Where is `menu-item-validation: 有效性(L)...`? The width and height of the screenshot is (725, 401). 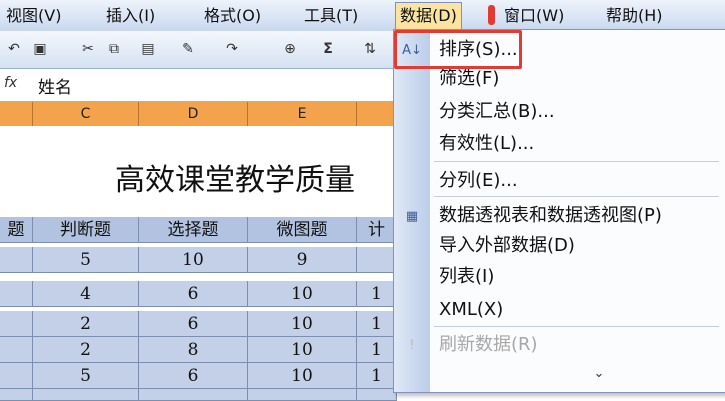 menu-item-validation: 有效性(L)... is located at coordinates (486, 144).